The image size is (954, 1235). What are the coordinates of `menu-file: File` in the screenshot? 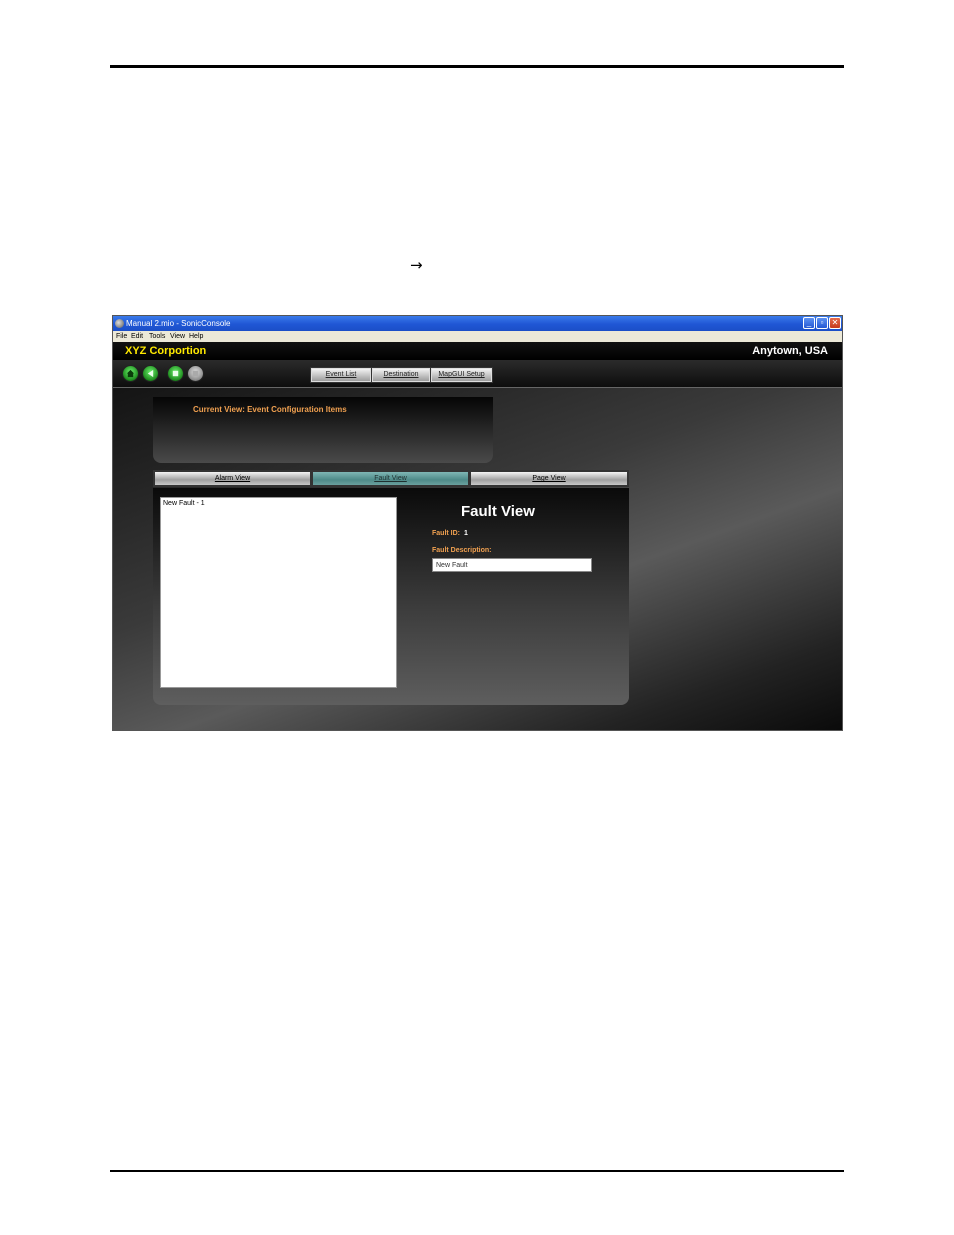 It's located at (121, 336).